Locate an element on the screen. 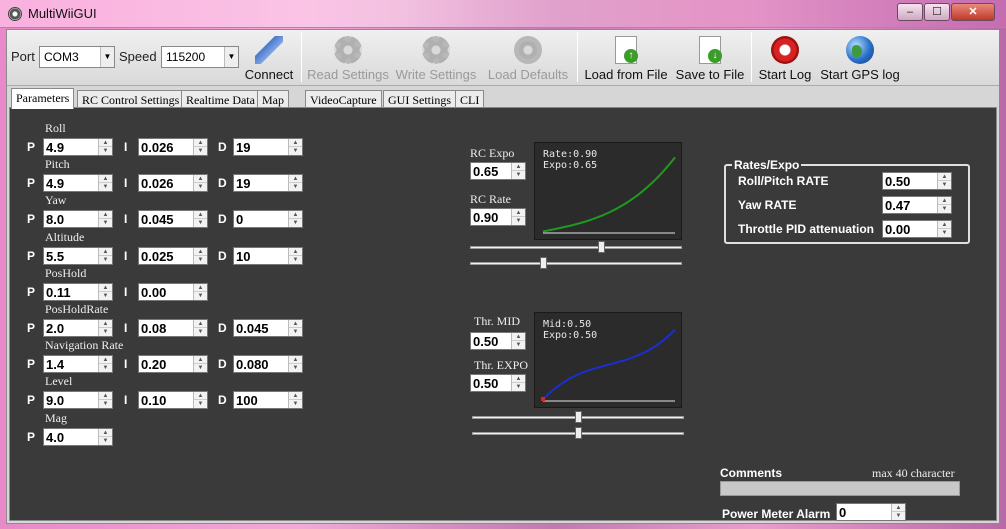  thr-mid-input: 0.50 ▲ ▼ is located at coordinates (498, 341).